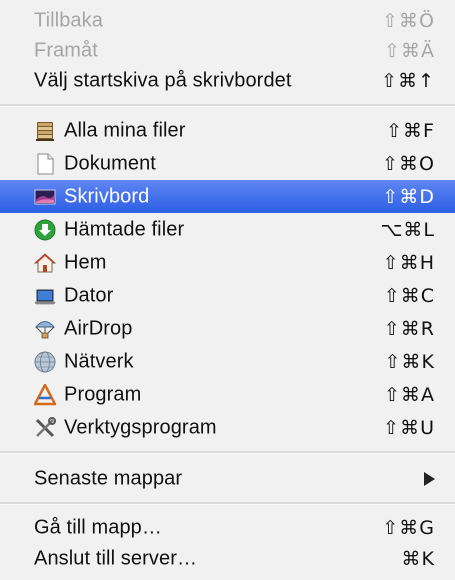  I want to click on desktop-icon, so click(45, 197).